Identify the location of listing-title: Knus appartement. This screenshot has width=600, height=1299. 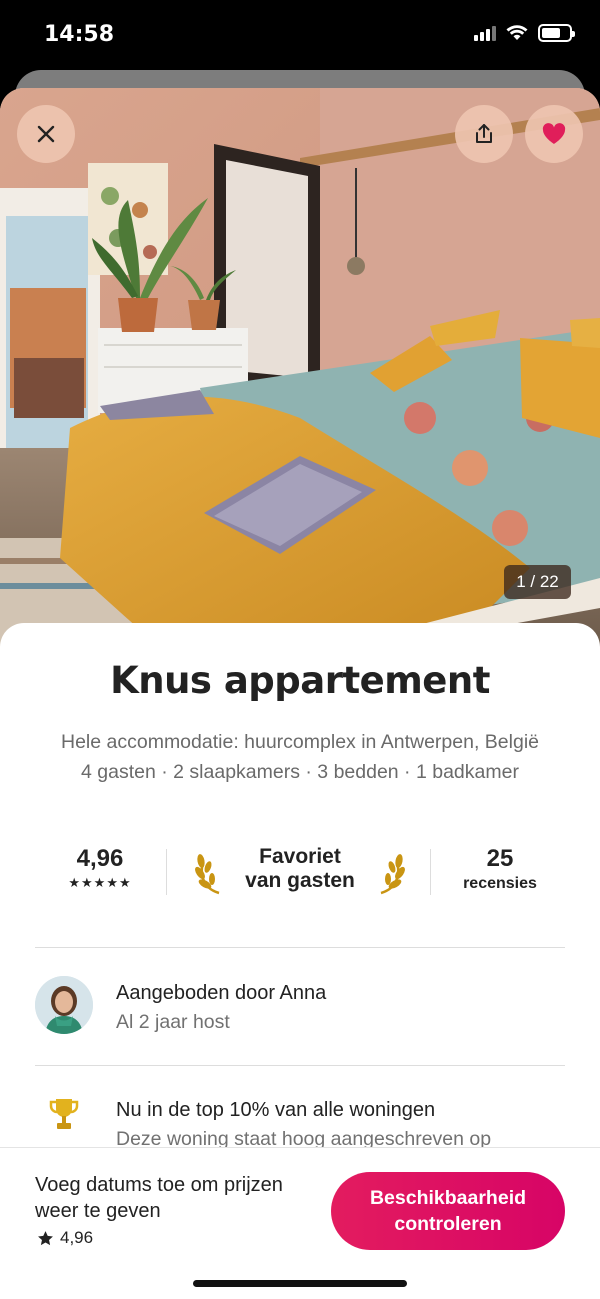
(300, 680).